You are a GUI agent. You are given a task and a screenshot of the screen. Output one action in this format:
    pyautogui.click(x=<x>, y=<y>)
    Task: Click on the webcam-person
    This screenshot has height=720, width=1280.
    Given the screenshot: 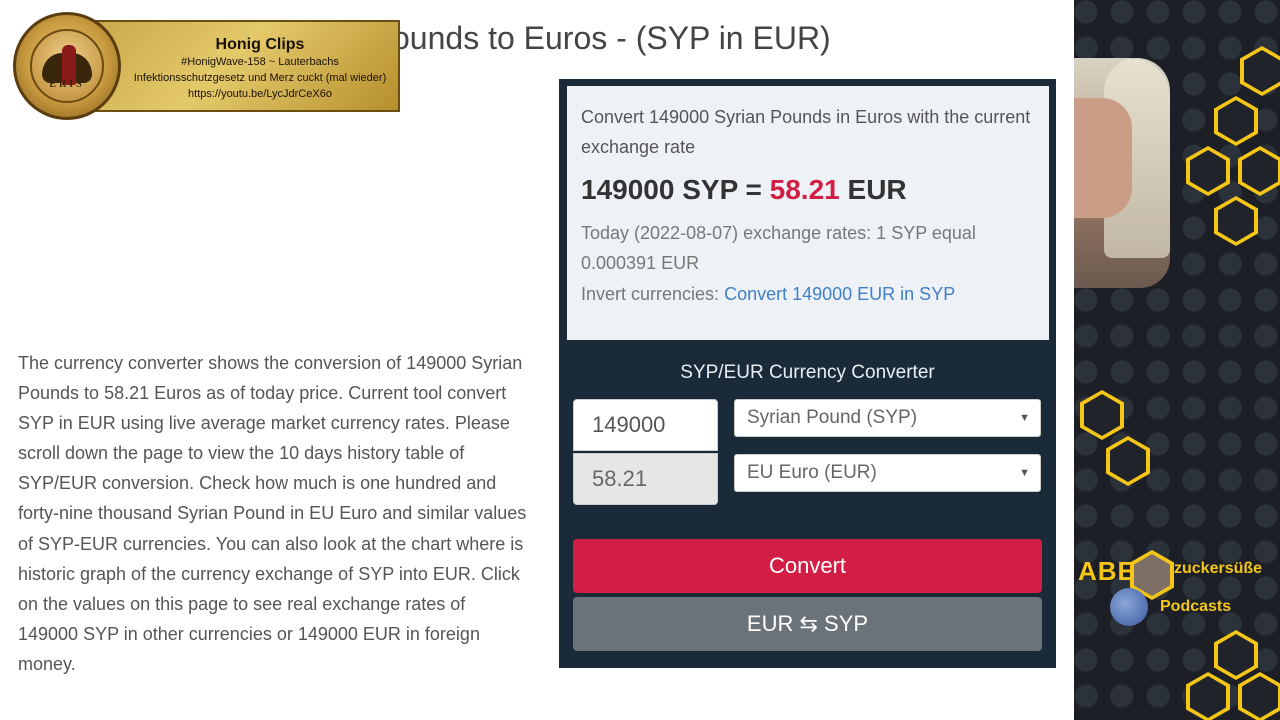 What is the action you would take?
    pyautogui.click(x=1122, y=173)
    